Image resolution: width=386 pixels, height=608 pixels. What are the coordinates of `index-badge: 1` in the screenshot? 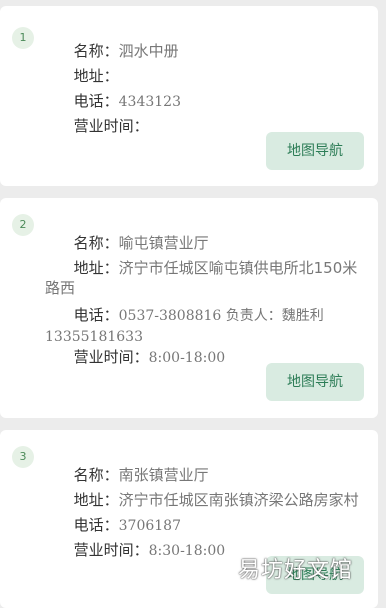 It's located at (23, 38).